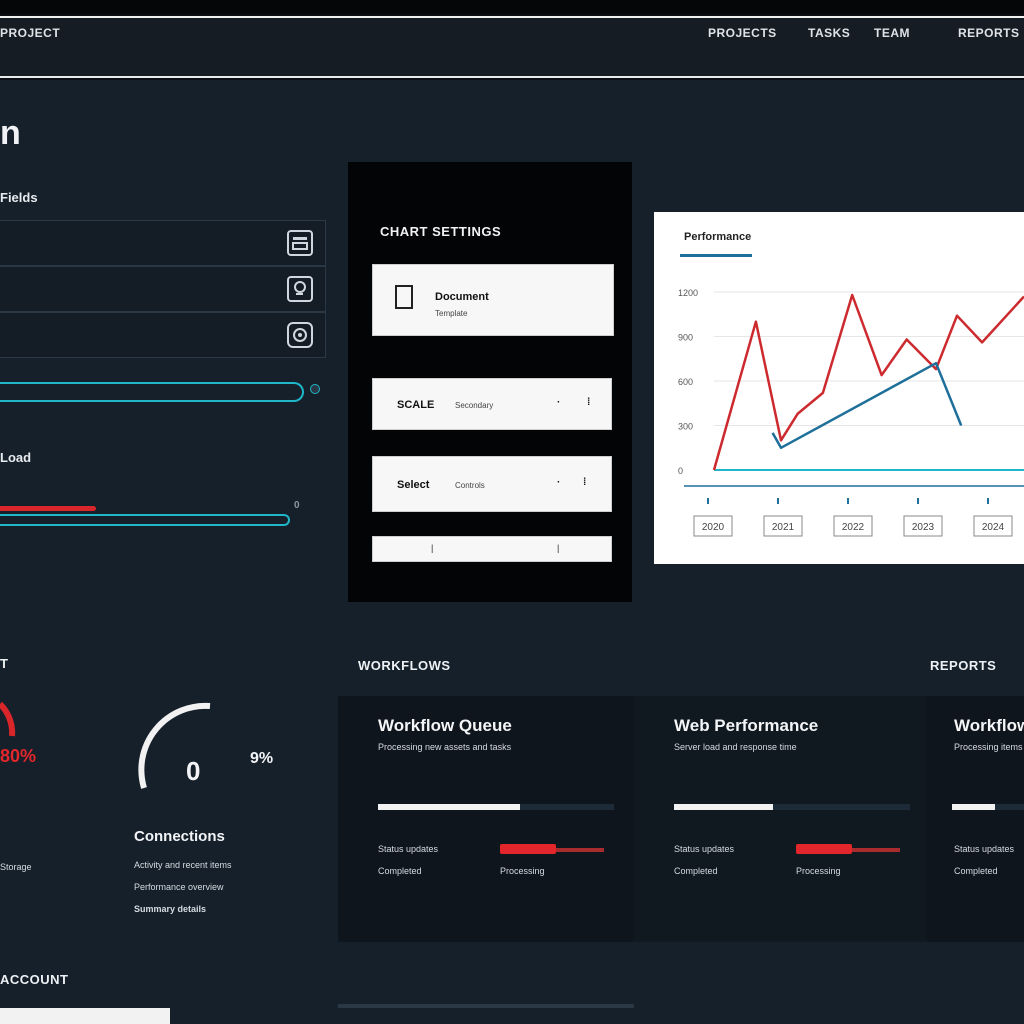 This screenshot has width=1024, height=1024. Describe the element at coordinates (717, 237) in the screenshot. I see `chart-title: Performance` at that location.